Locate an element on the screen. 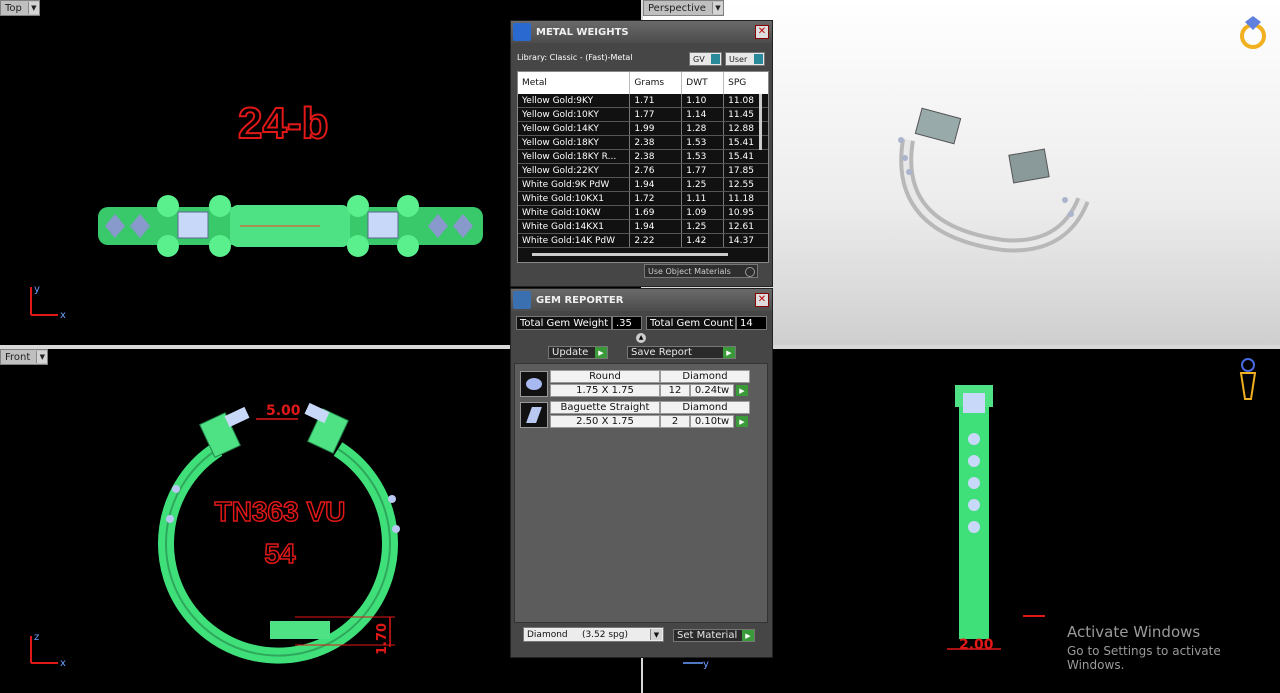  engraving-text: 24-b is located at coordinates (283, 123).